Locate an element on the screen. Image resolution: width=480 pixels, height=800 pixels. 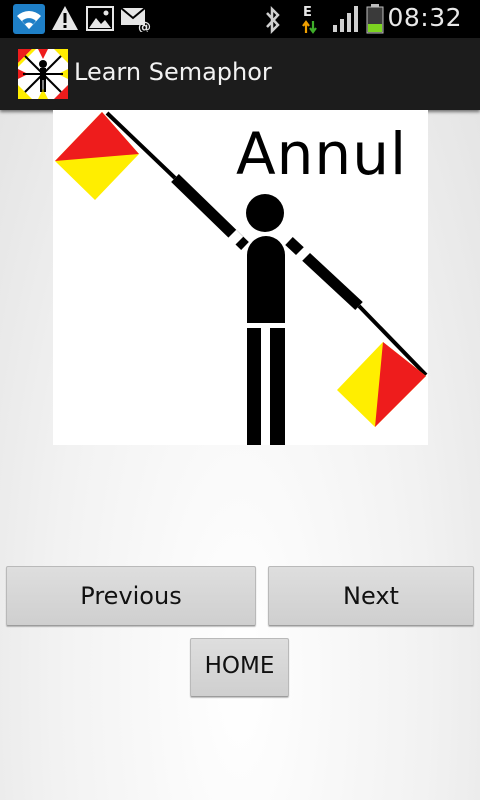
data-e-icon: E is located at coordinates (309, 19).